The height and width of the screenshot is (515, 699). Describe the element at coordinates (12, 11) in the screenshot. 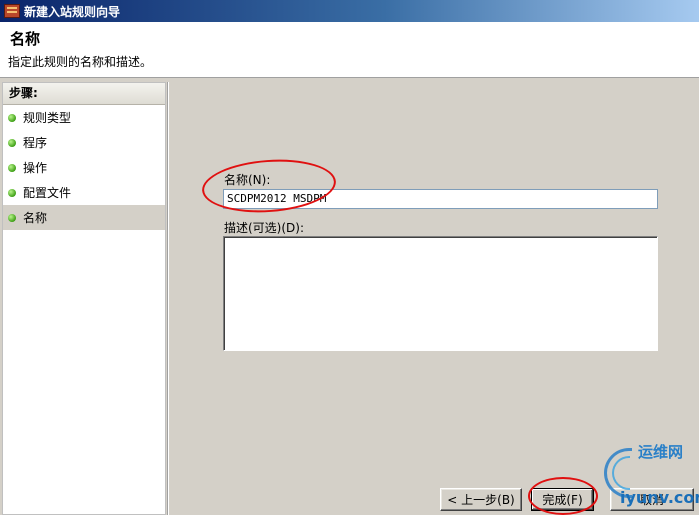

I see `firewall-icon` at that location.